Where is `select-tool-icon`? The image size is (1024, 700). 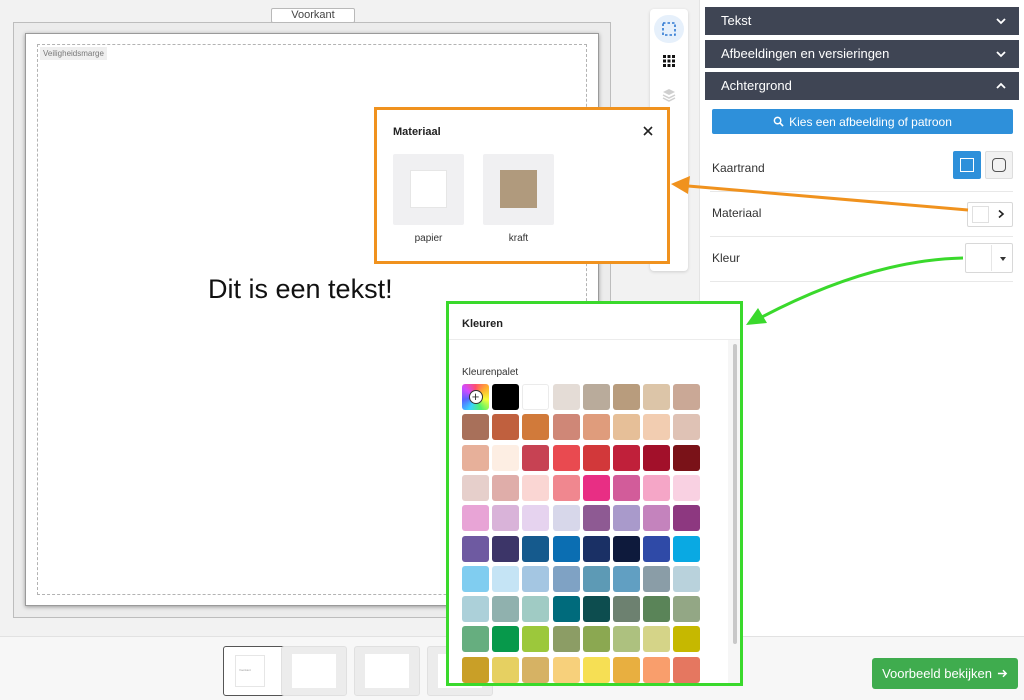
select-tool-icon is located at coordinates (669, 29).